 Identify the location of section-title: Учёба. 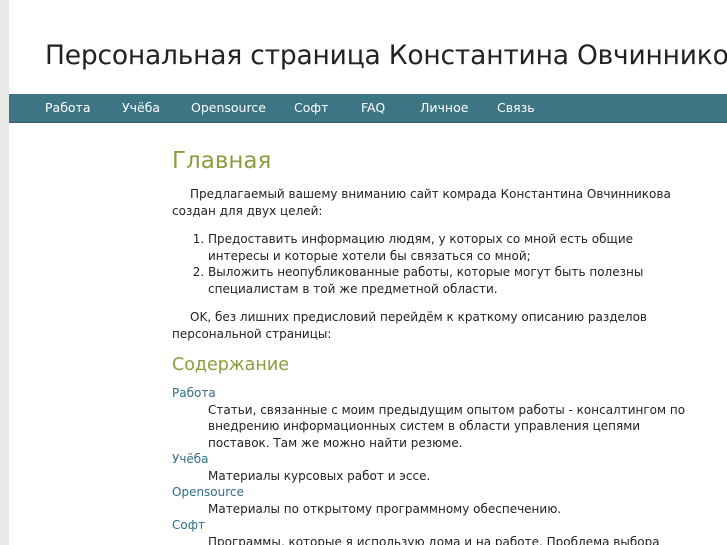
(432, 459).